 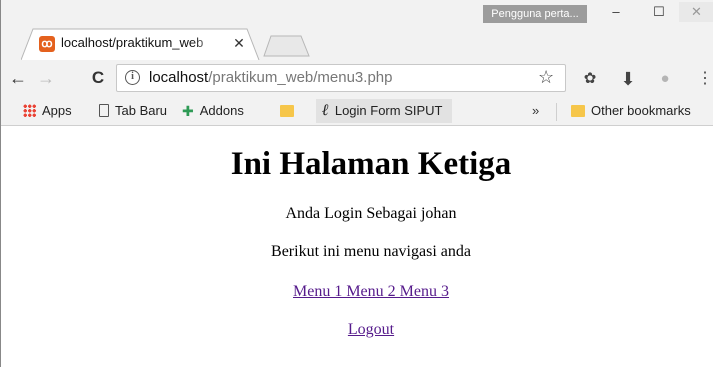 What do you see at coordinates (239, 43) in the screenshot?
I see `tab-close-icon: ✕` at bounding box center [239, 43].